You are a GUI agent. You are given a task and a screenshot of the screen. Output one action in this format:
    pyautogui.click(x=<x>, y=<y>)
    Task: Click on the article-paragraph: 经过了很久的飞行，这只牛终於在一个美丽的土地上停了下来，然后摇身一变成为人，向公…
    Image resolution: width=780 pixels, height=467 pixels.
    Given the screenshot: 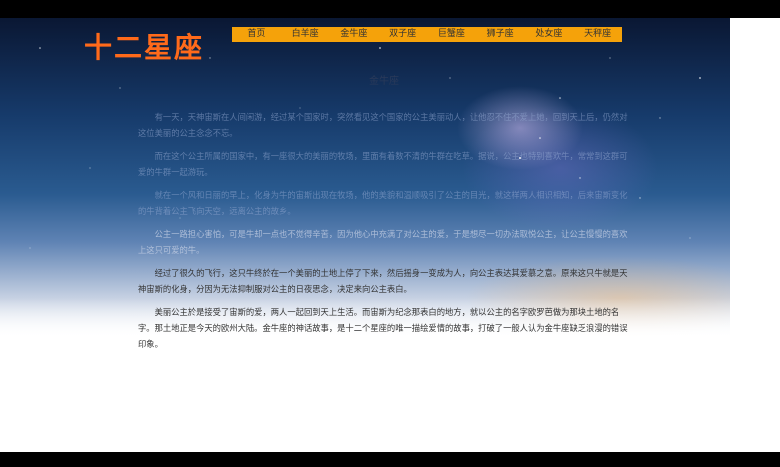 What is the action you would take?
    pyautogui.click(x=383, y=281)
    